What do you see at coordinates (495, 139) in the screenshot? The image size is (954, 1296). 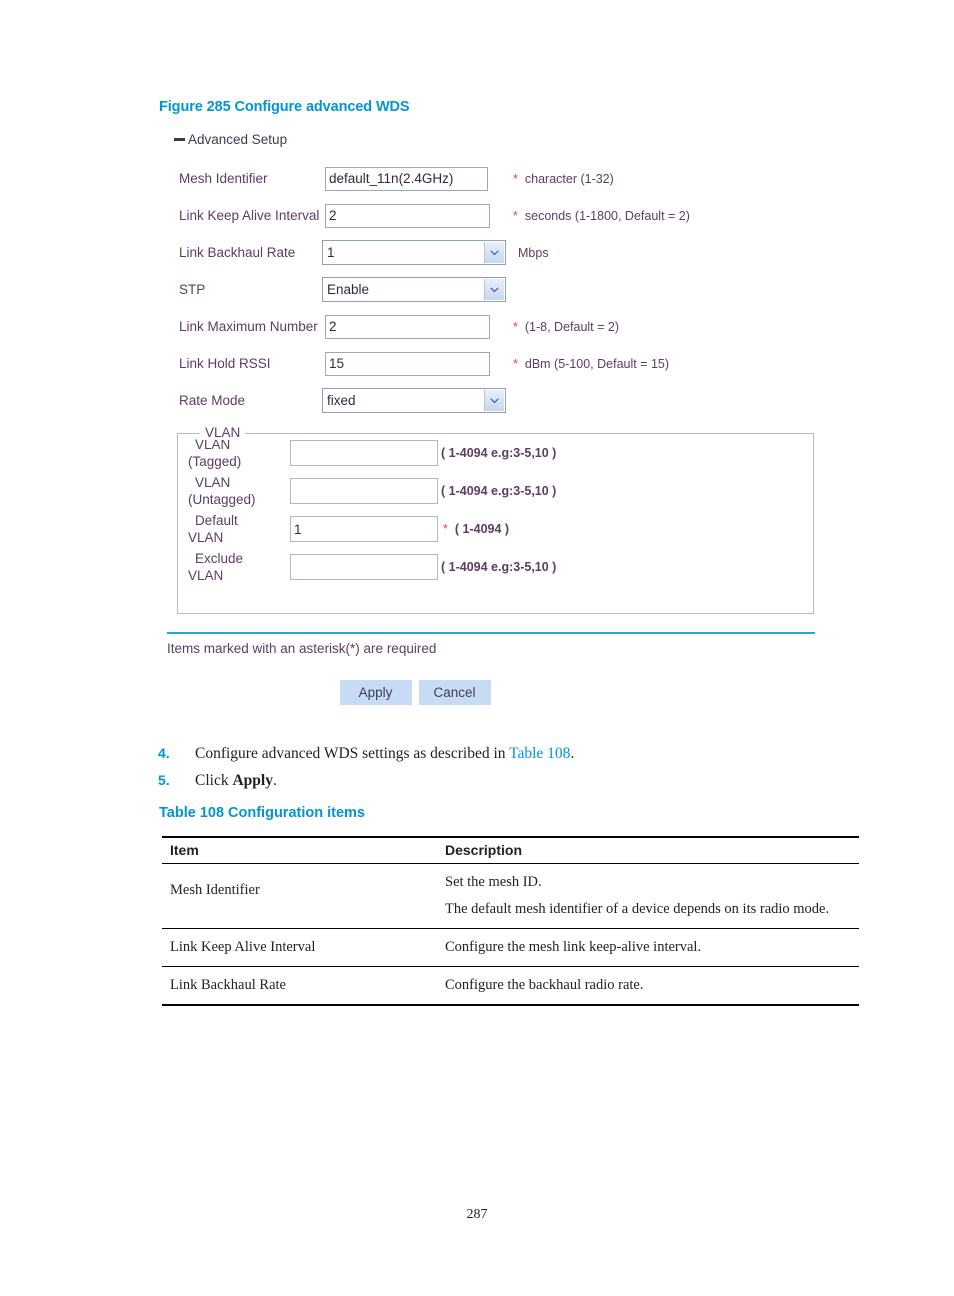 I see `advanced-setup-header: Advanced Setup` at bounding box center [495, 139].